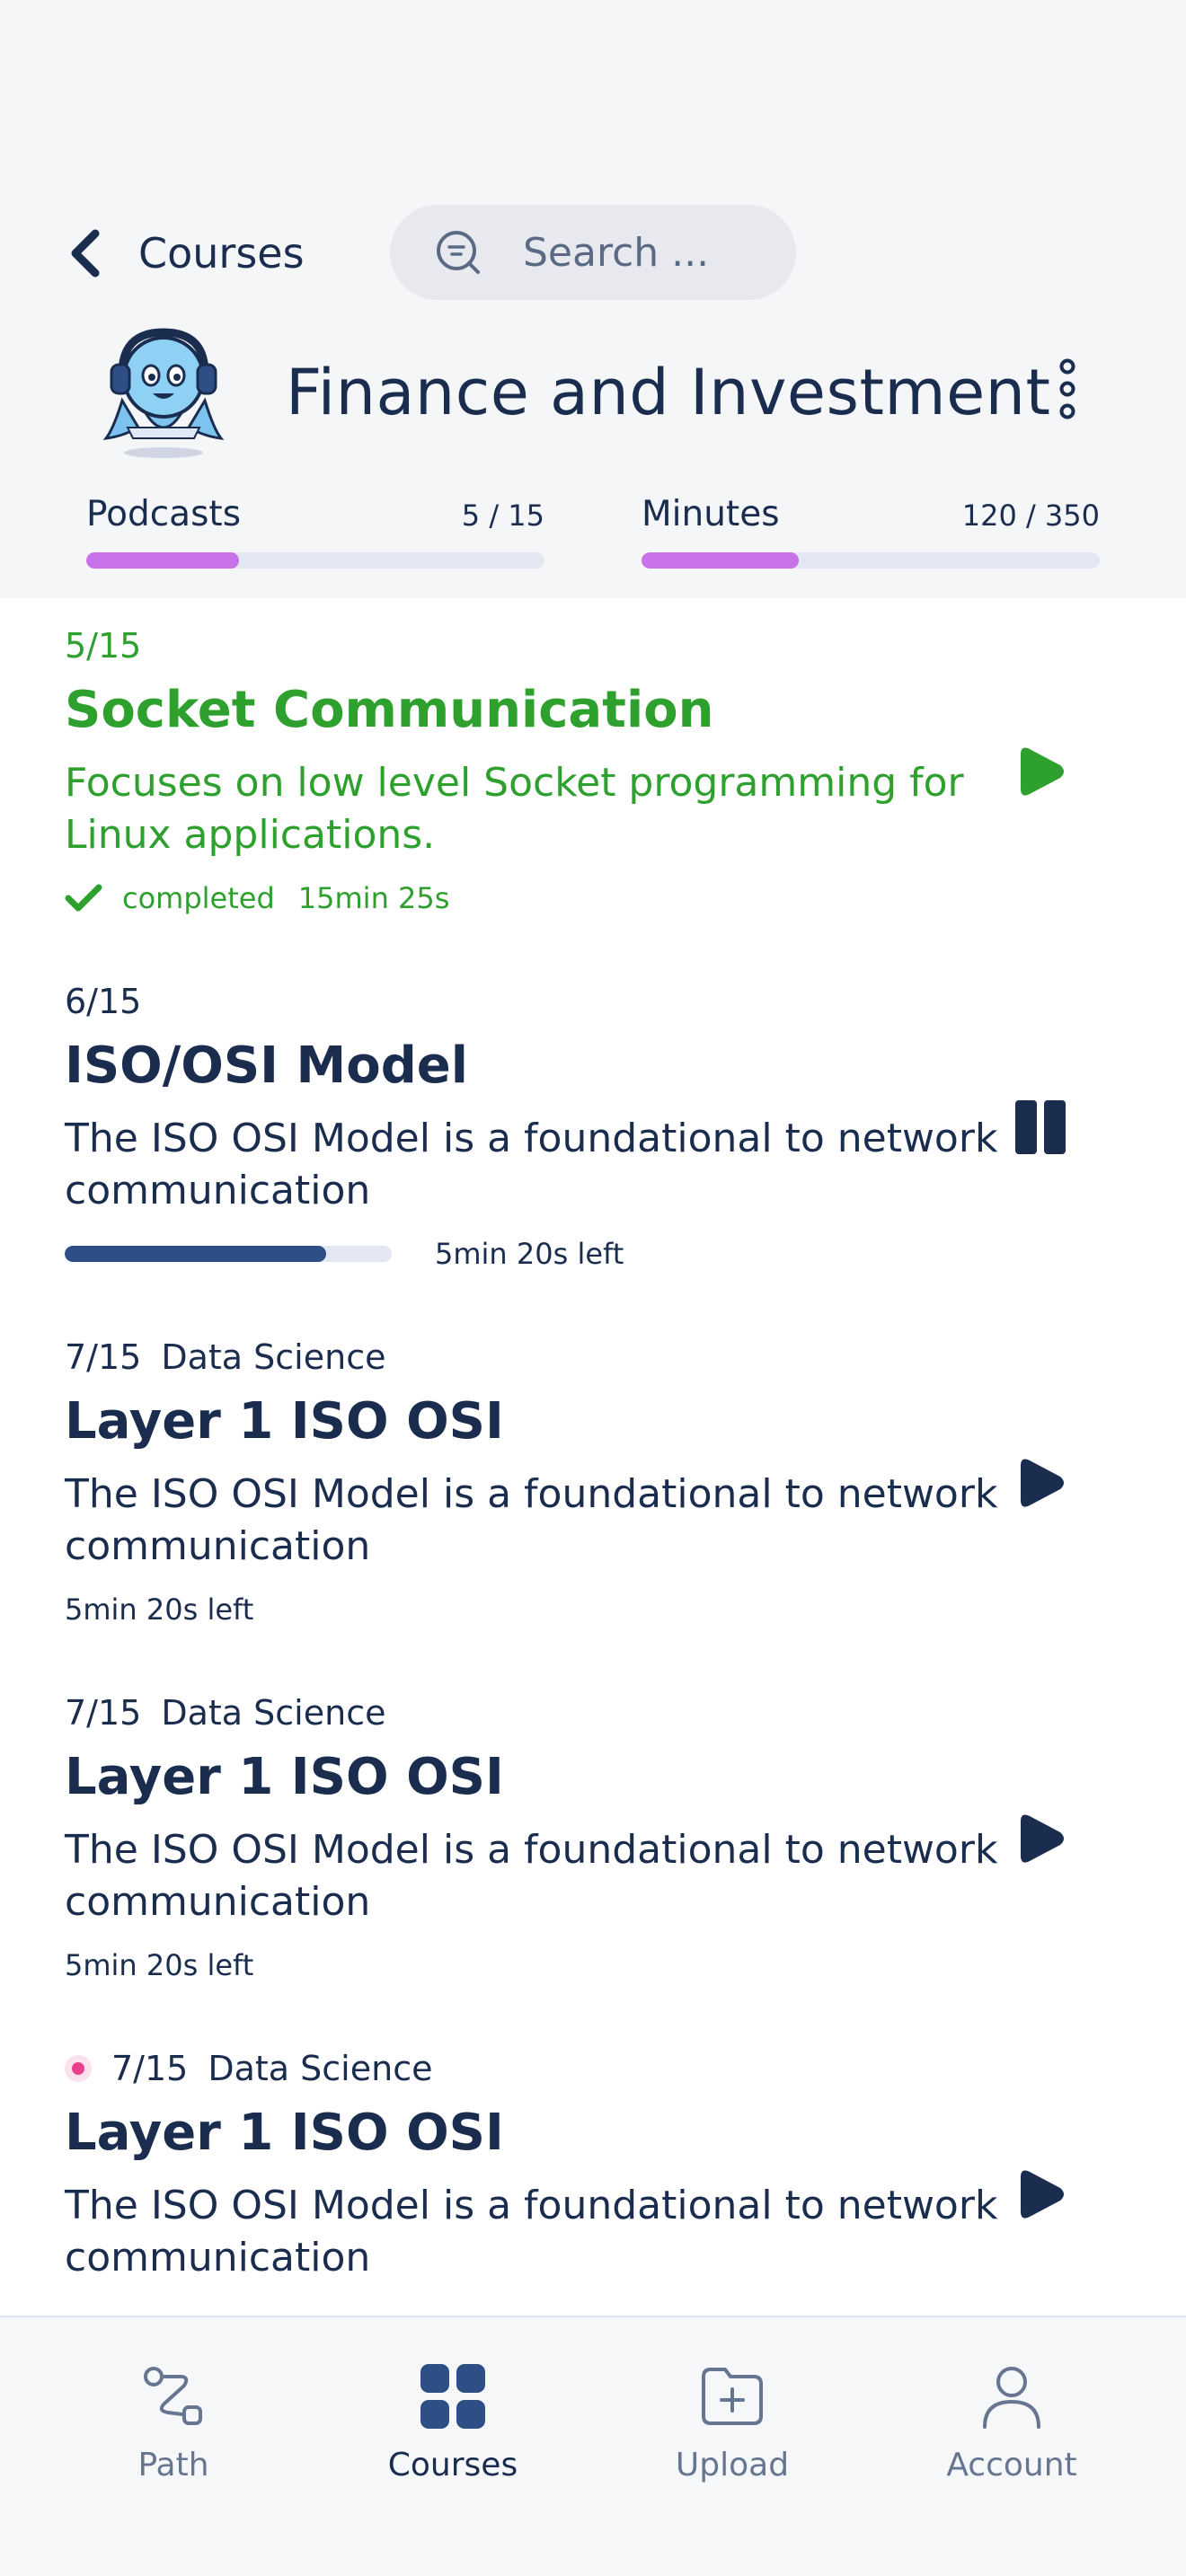 The height and width of the screenshot is (2576, 1186). I want to click on minutes-progress-fill, so click(720, 560).